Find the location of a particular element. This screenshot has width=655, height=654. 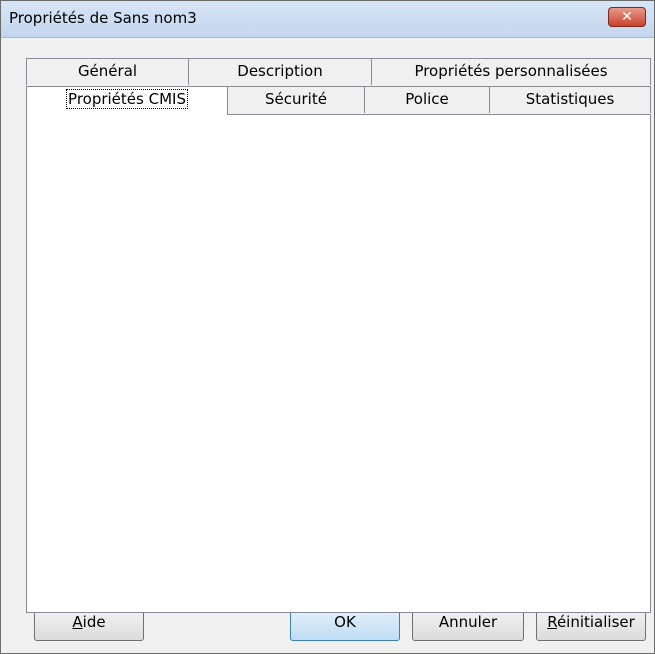

tab-label: Statistiques is located at coordinates (570, 99).